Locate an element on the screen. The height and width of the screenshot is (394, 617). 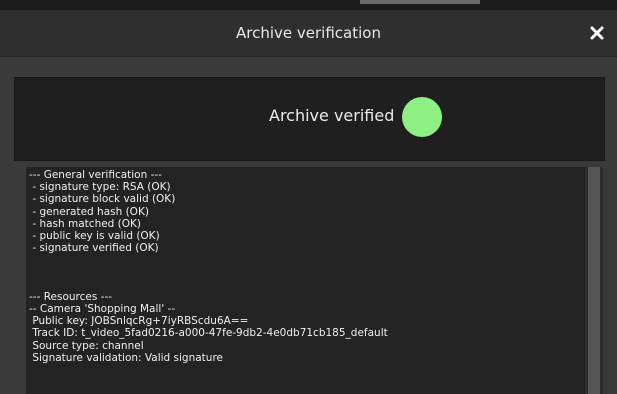
dialog-title: Archive verification is located at coordinates (308, 33).